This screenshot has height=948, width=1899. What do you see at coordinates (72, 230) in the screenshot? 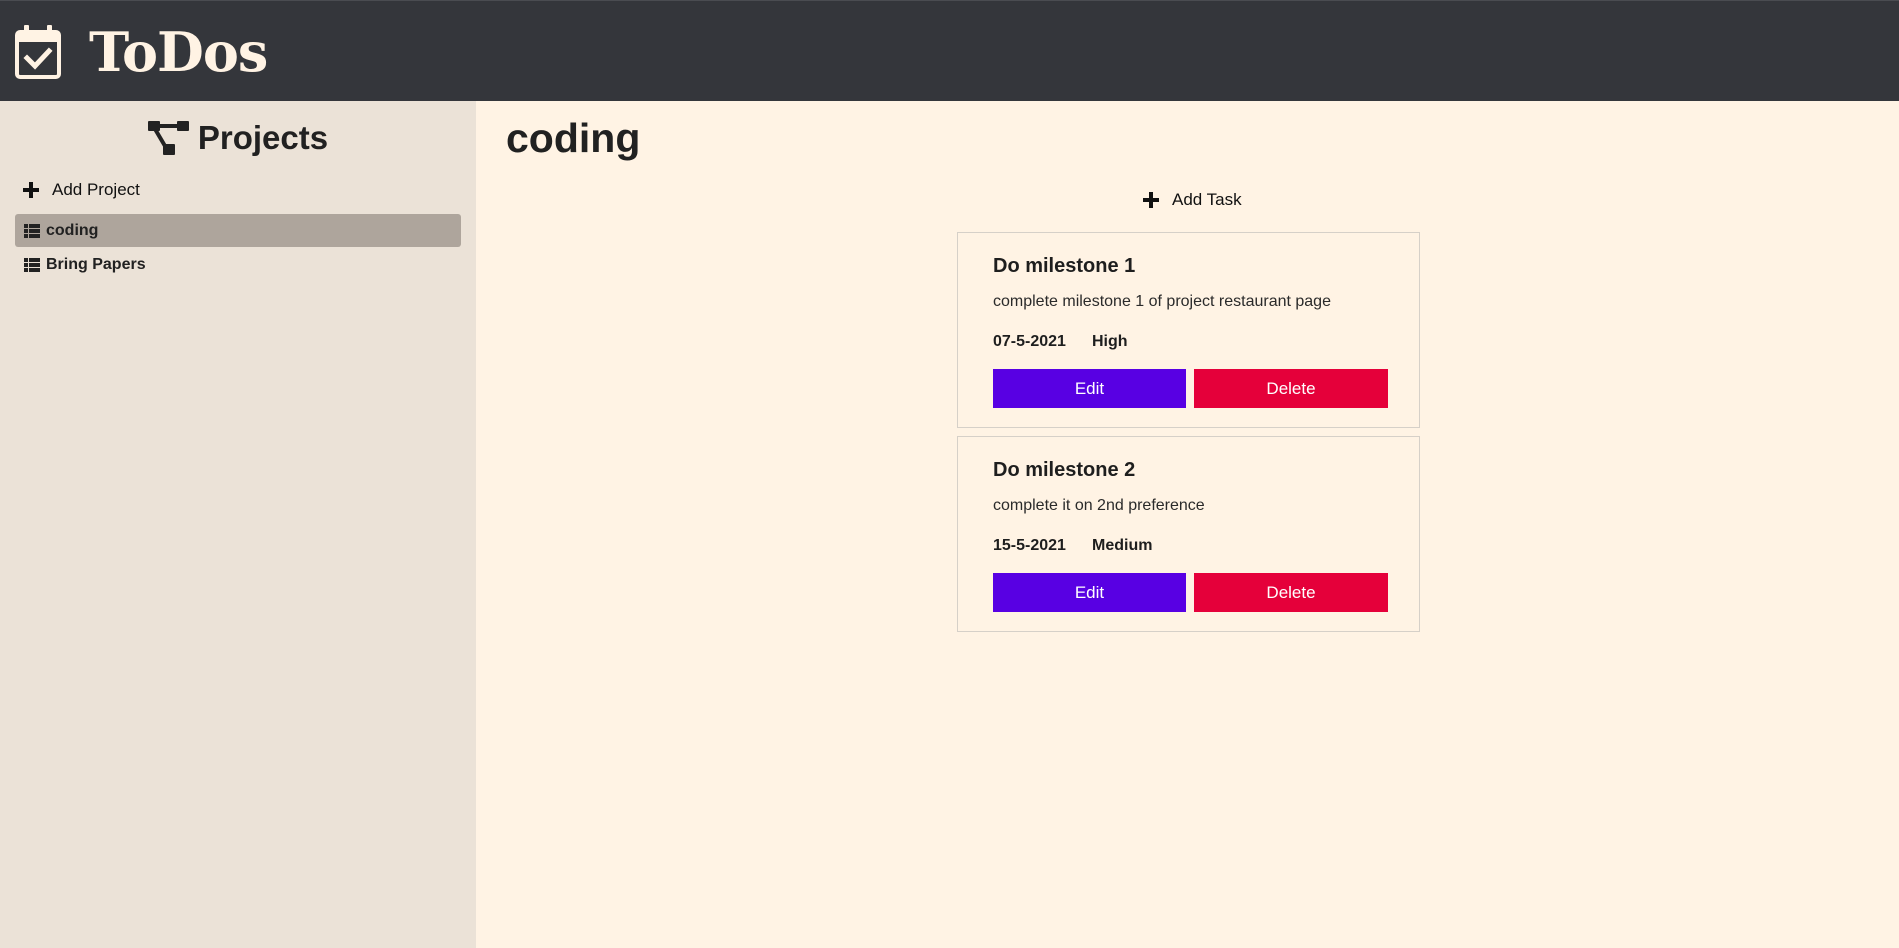
I see `project-item-label: coding` at bounding box center [72, 230].